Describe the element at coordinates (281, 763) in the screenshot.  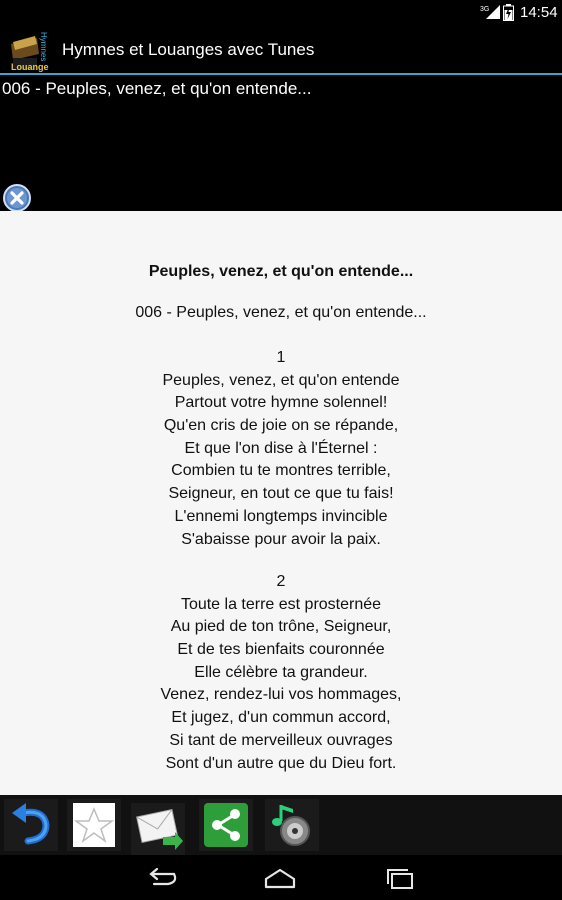
I see `stanza-line: Sont d'un autre que du Dieu fort.` at that location.